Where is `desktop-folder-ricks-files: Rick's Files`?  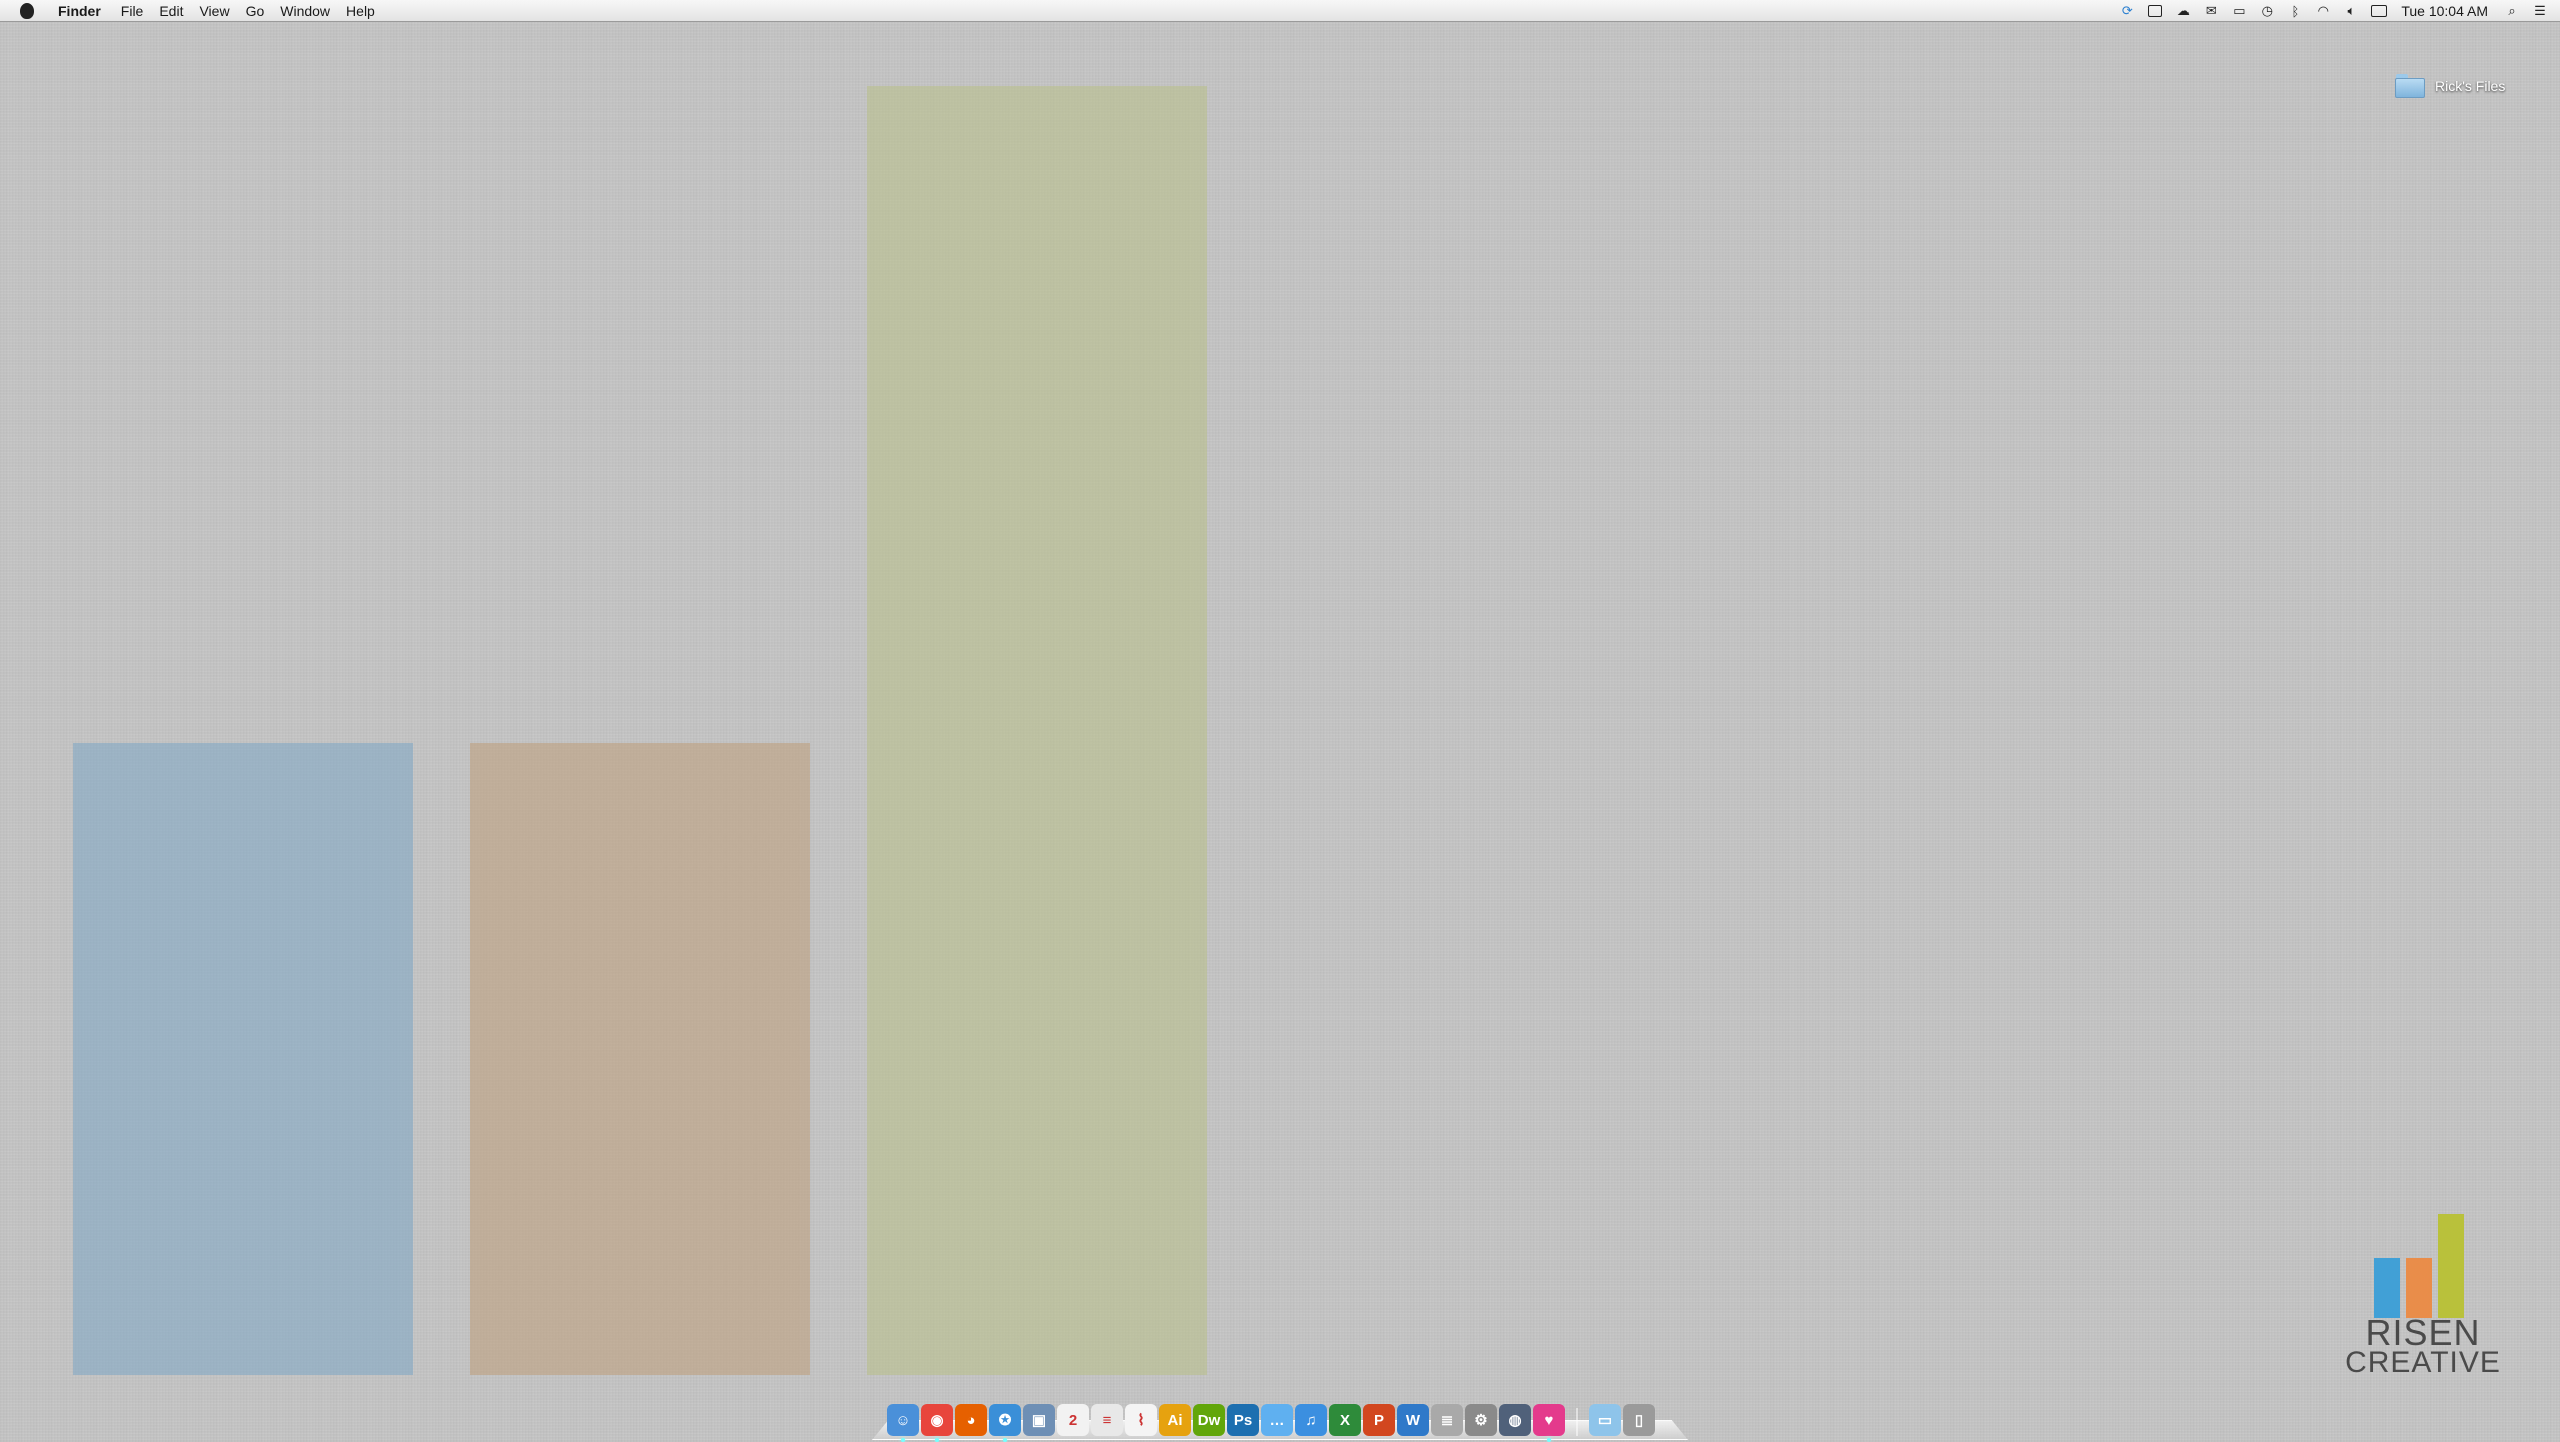 desktop-folder-ricks-files: Rick's Files is located at coordinates (2450, 86).